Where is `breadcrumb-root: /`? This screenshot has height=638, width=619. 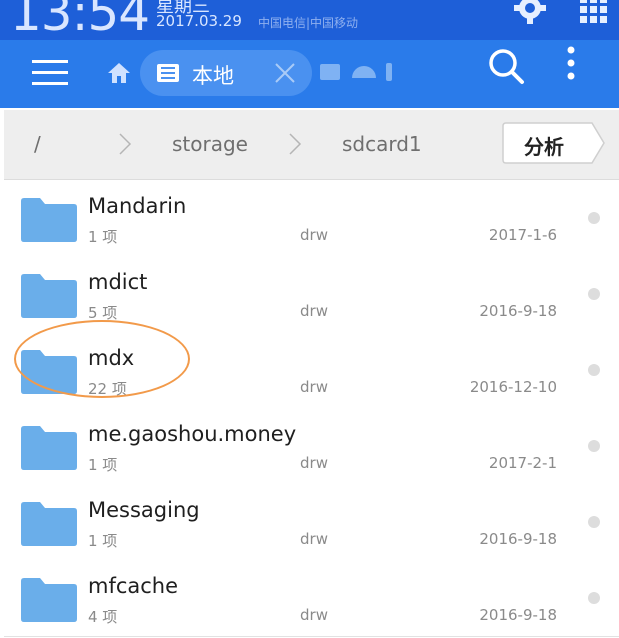 breadcrumb-root: / is located at coordinates (37, 144).